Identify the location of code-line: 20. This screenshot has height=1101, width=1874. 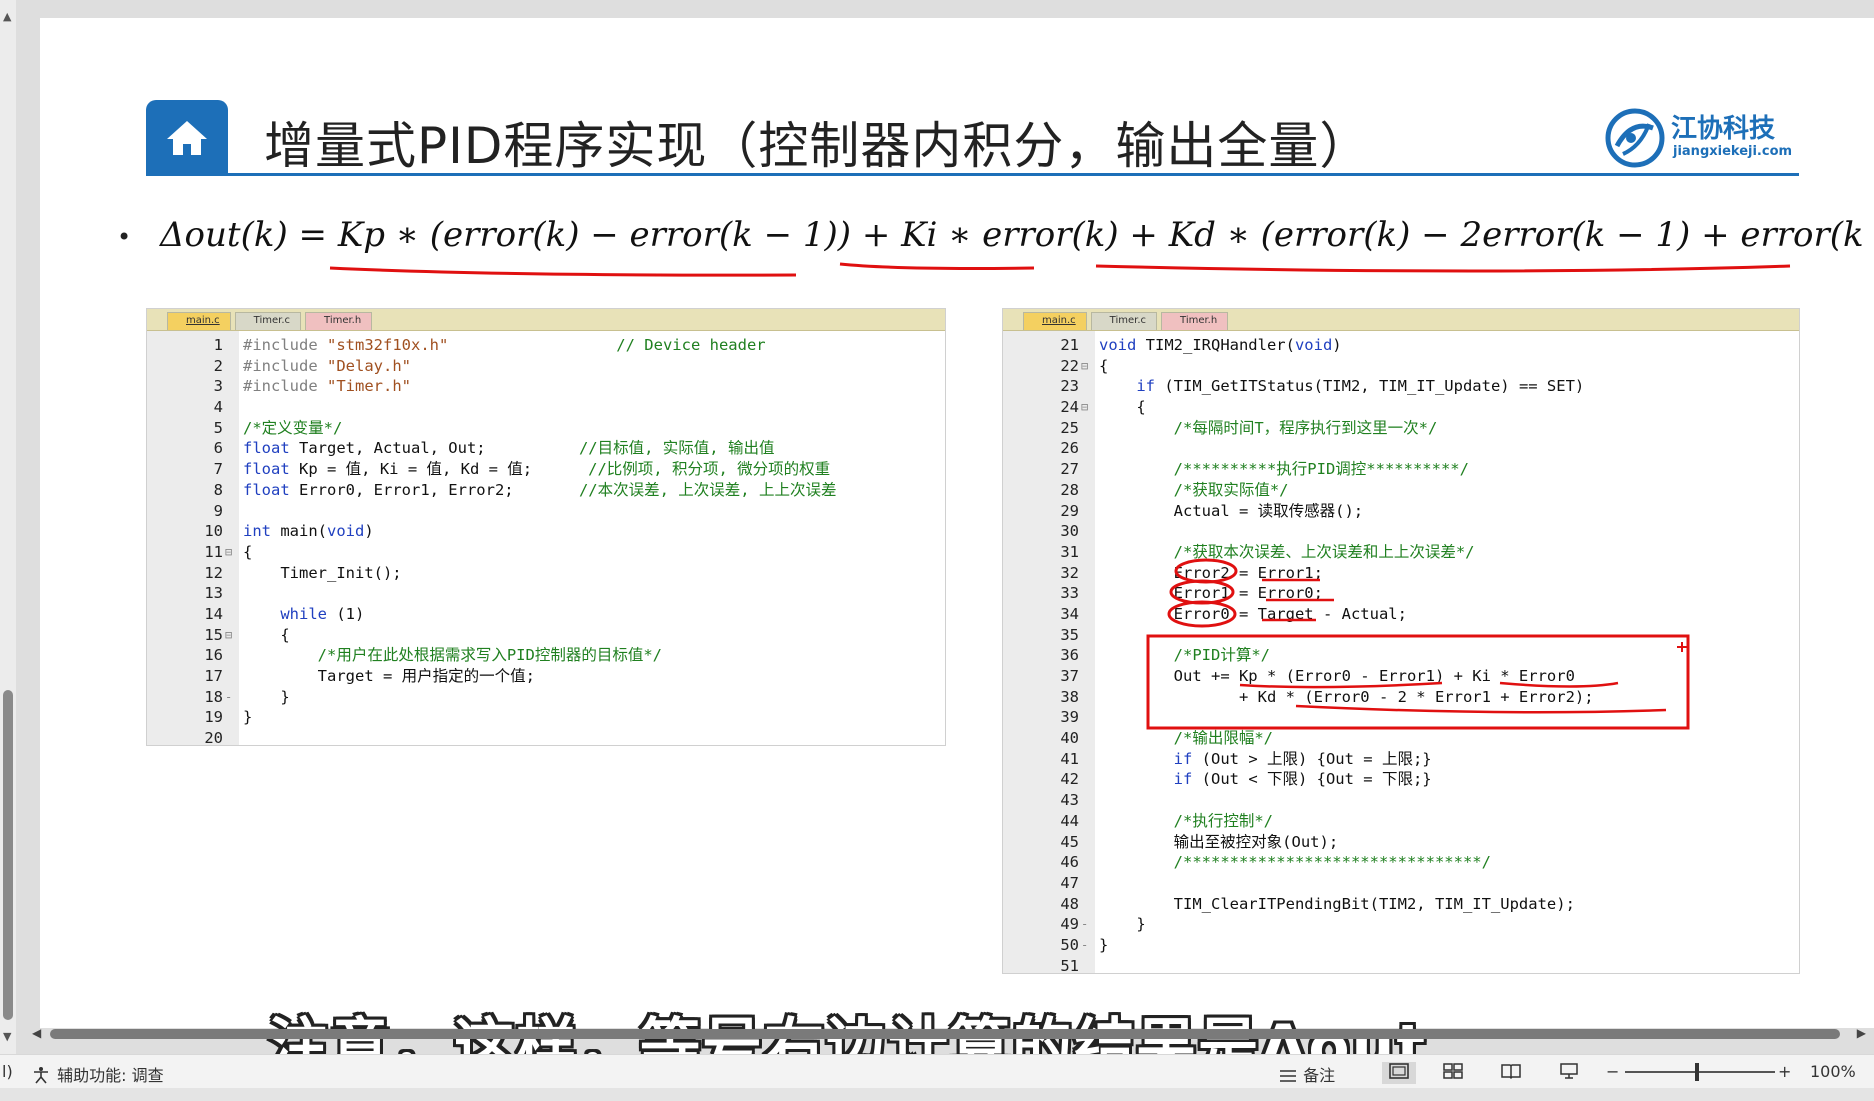
(546, 738).